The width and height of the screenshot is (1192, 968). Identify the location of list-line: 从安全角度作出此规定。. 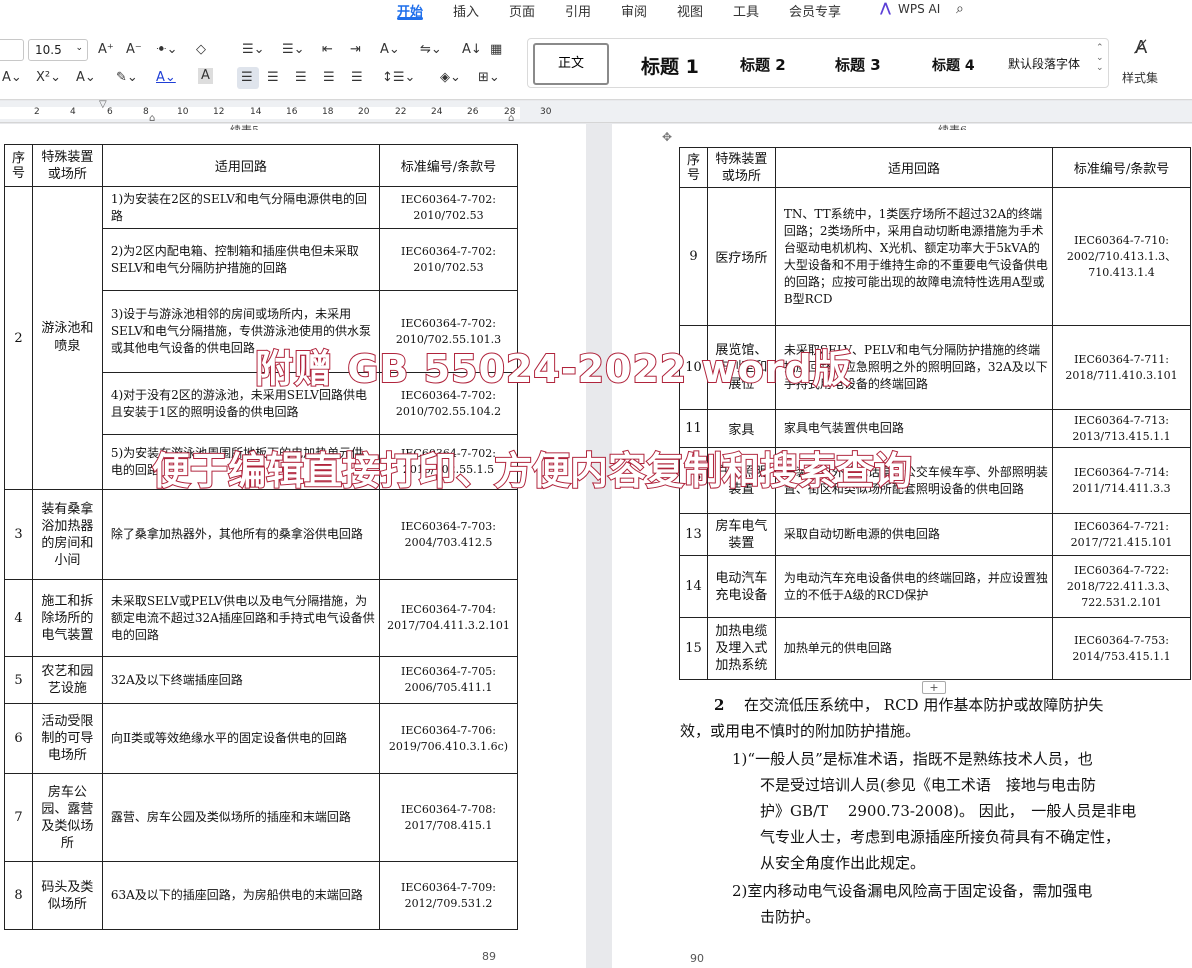
(843, 863).